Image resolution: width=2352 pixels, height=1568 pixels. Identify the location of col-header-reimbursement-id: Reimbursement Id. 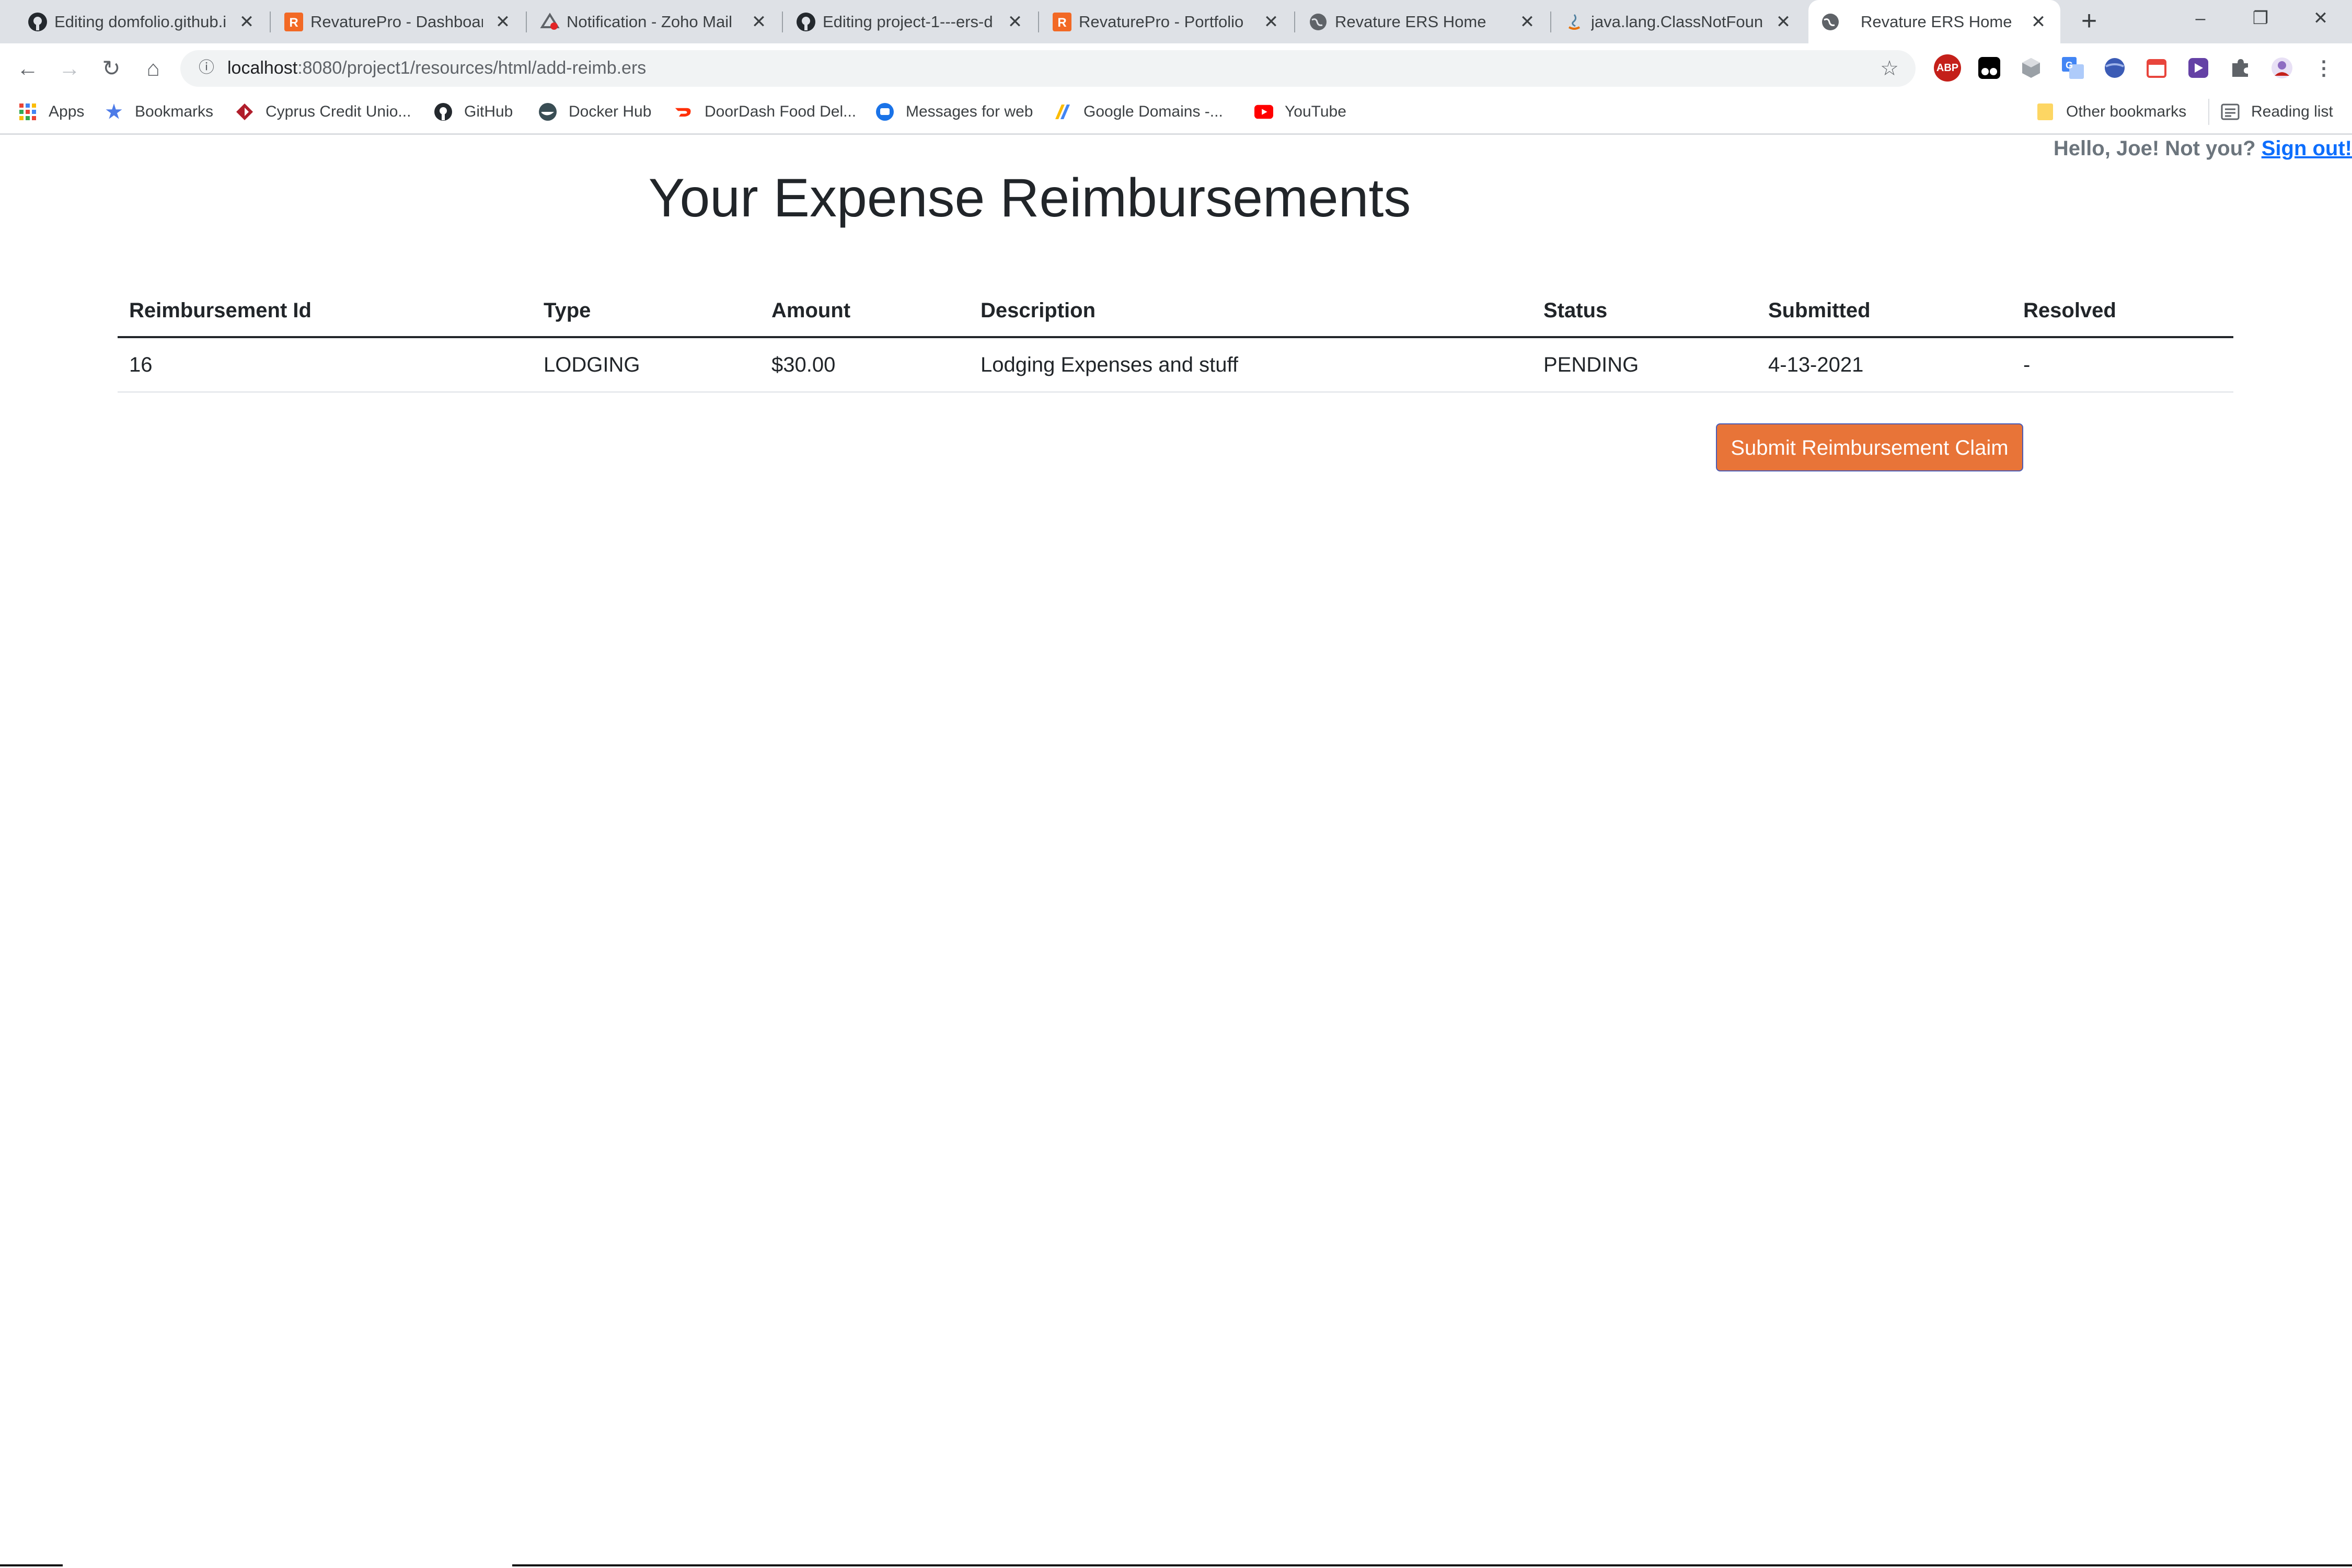
(325, 311).